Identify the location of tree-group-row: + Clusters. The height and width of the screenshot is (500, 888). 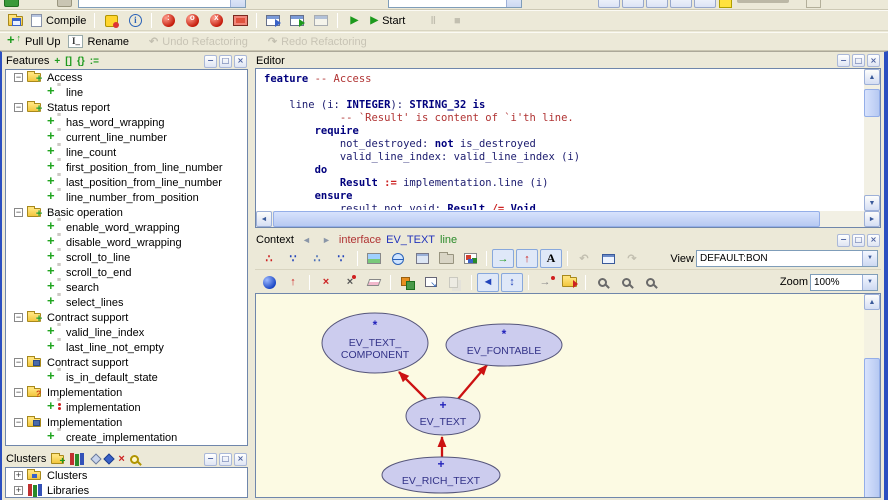
(126, 475).